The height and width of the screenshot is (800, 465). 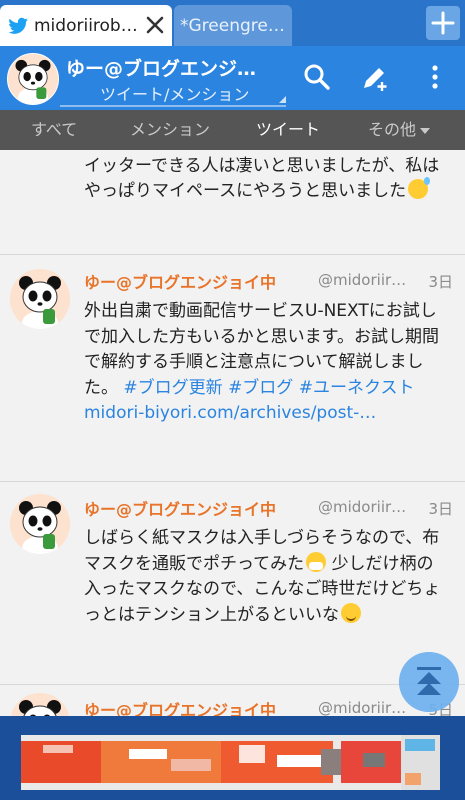 What do you see at coordinates (232, 130) in the screenshot?
I see `filter-tabs: すべて メンション ツイート その他` at bounding box center [232, 130].